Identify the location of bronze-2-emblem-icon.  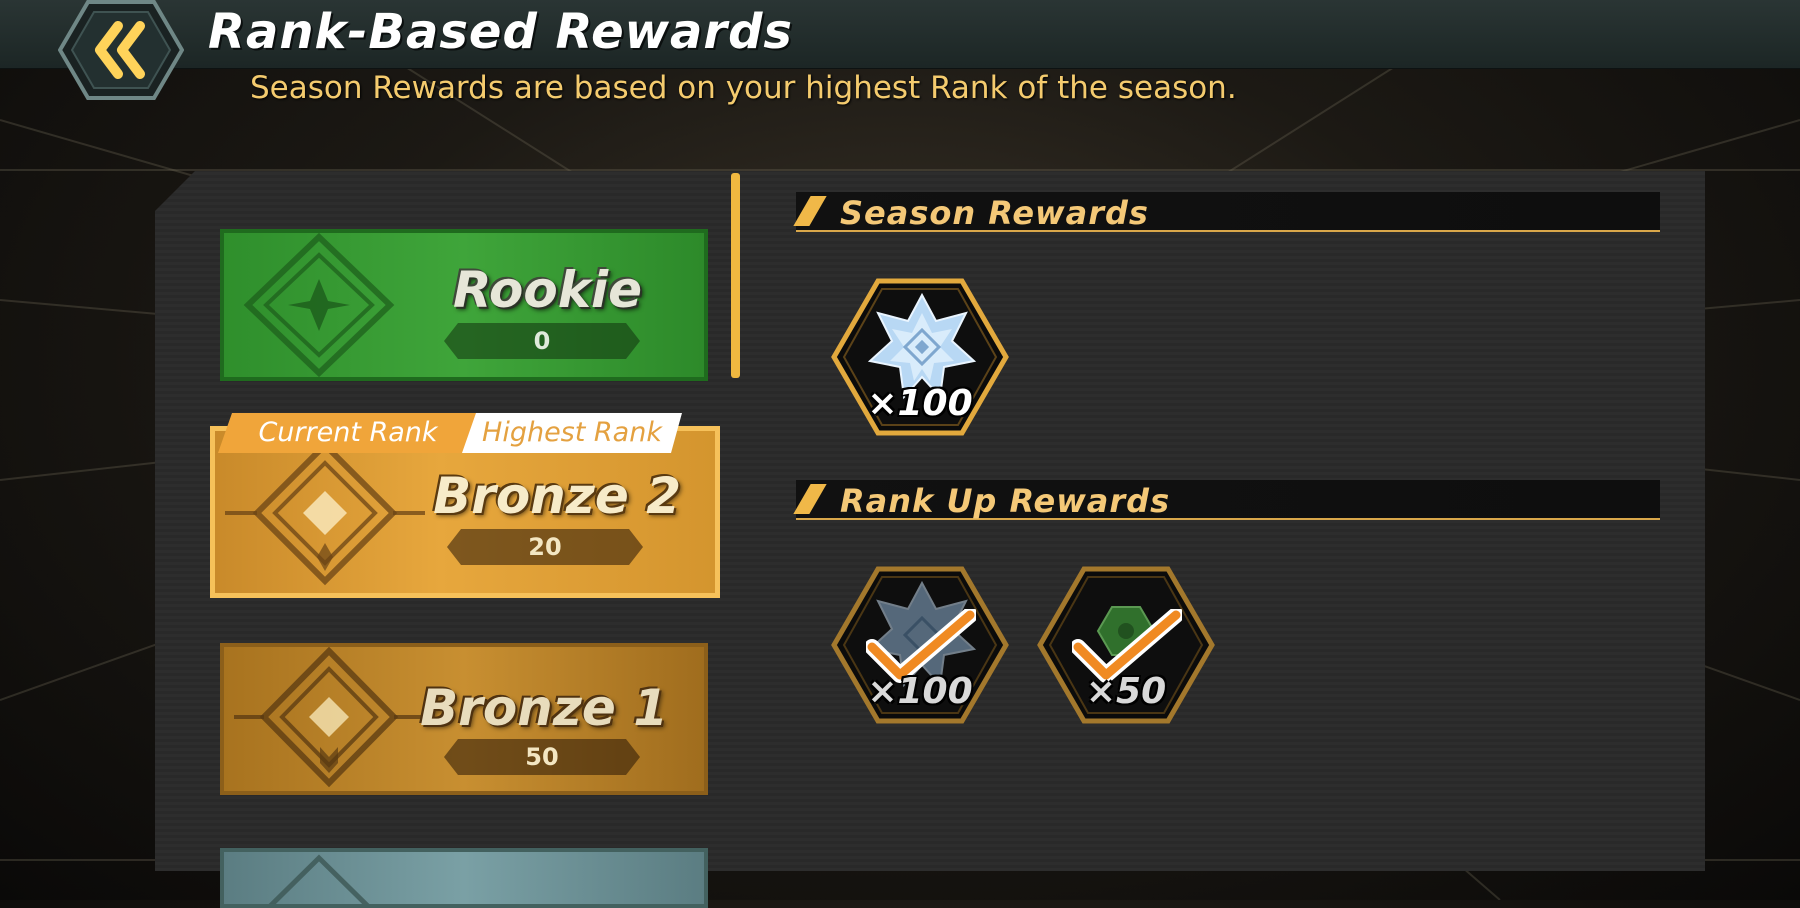
(325, 513).